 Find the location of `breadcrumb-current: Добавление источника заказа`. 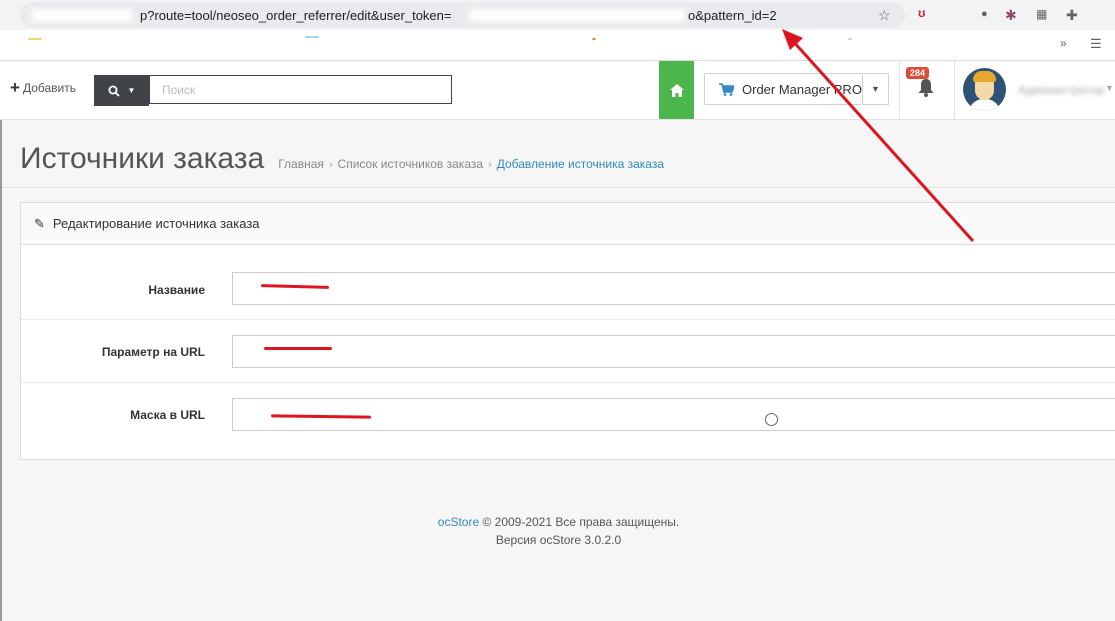

breadcrumb-current: Добавление источника заказа is located at coordinates (580, 164).